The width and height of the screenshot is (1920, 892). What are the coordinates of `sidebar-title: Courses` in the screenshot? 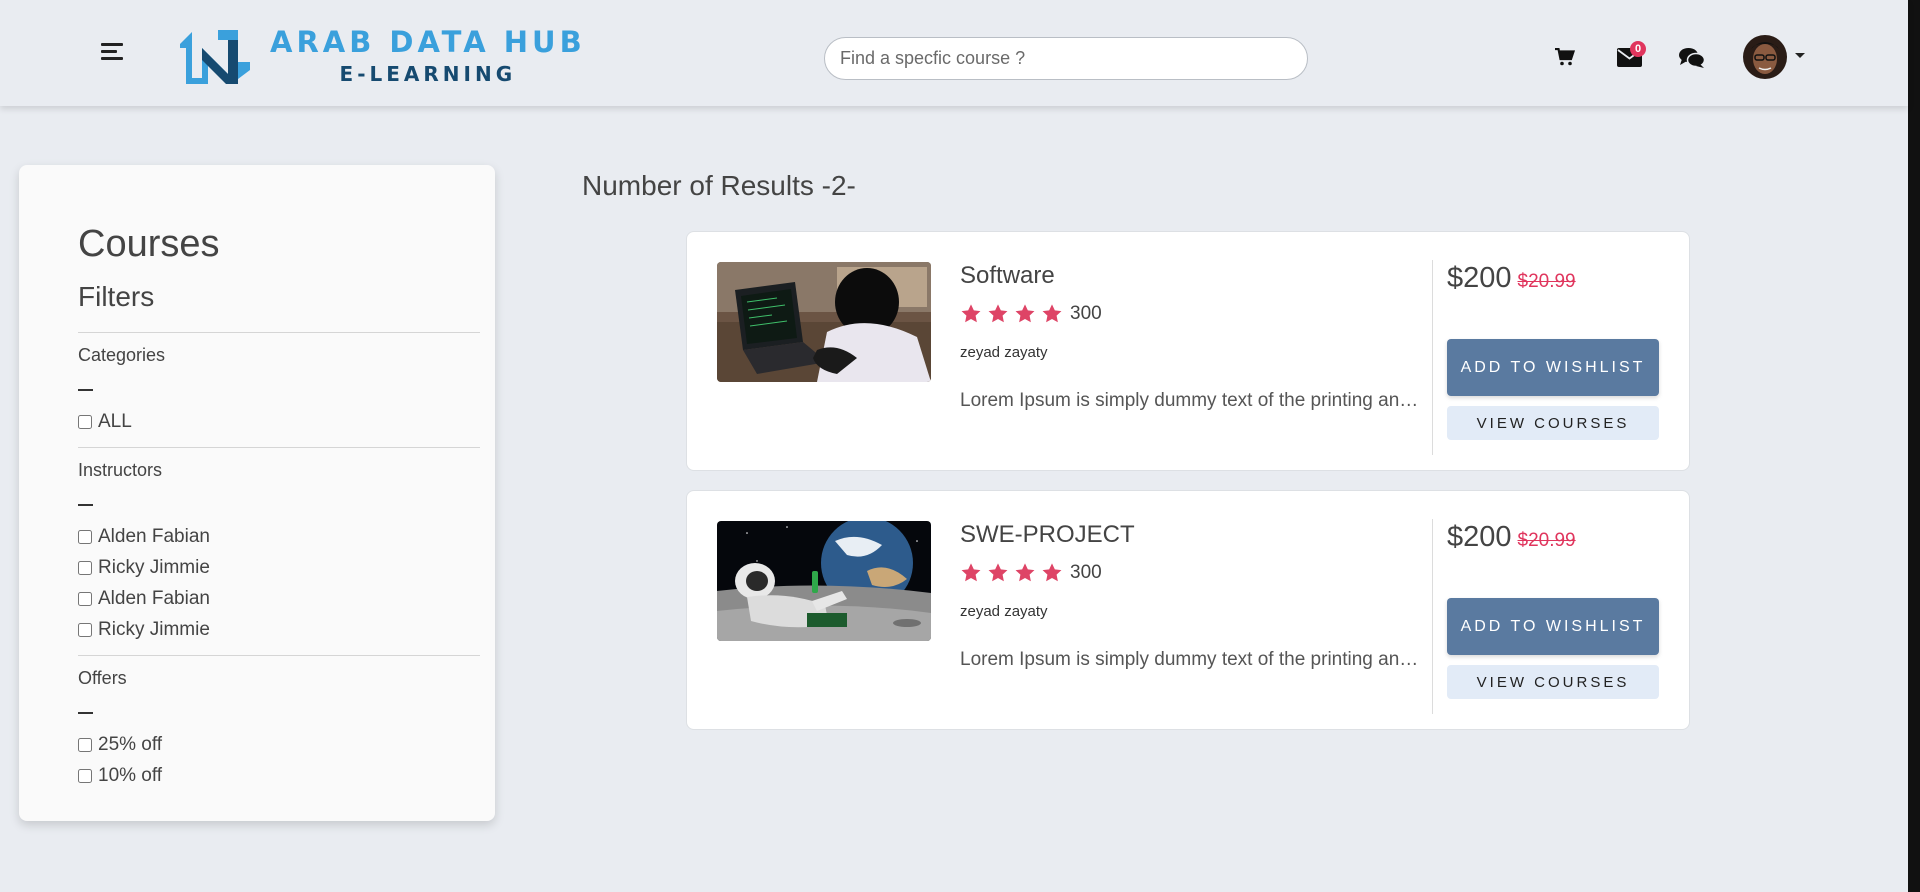 It's located at (149, 244).